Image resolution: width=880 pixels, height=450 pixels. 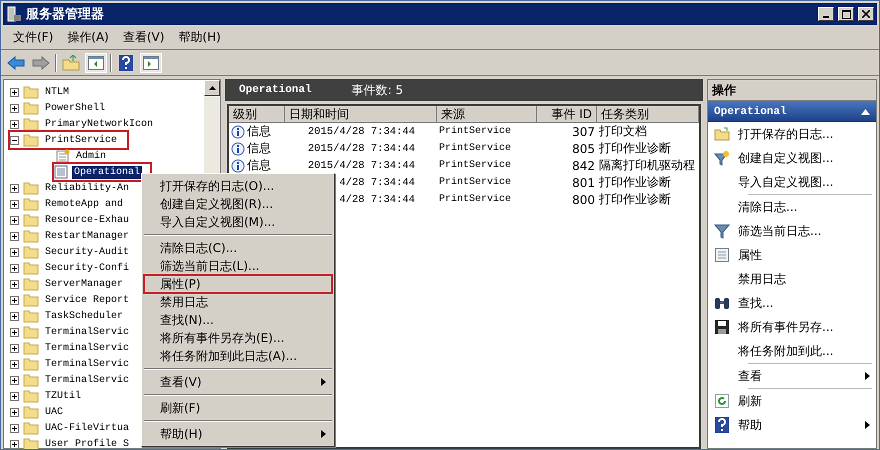 What do you see at coordinates (238, 284) in the screenshot?
I see `menu-item: 属性(P)` at bounding box center [238, 284].